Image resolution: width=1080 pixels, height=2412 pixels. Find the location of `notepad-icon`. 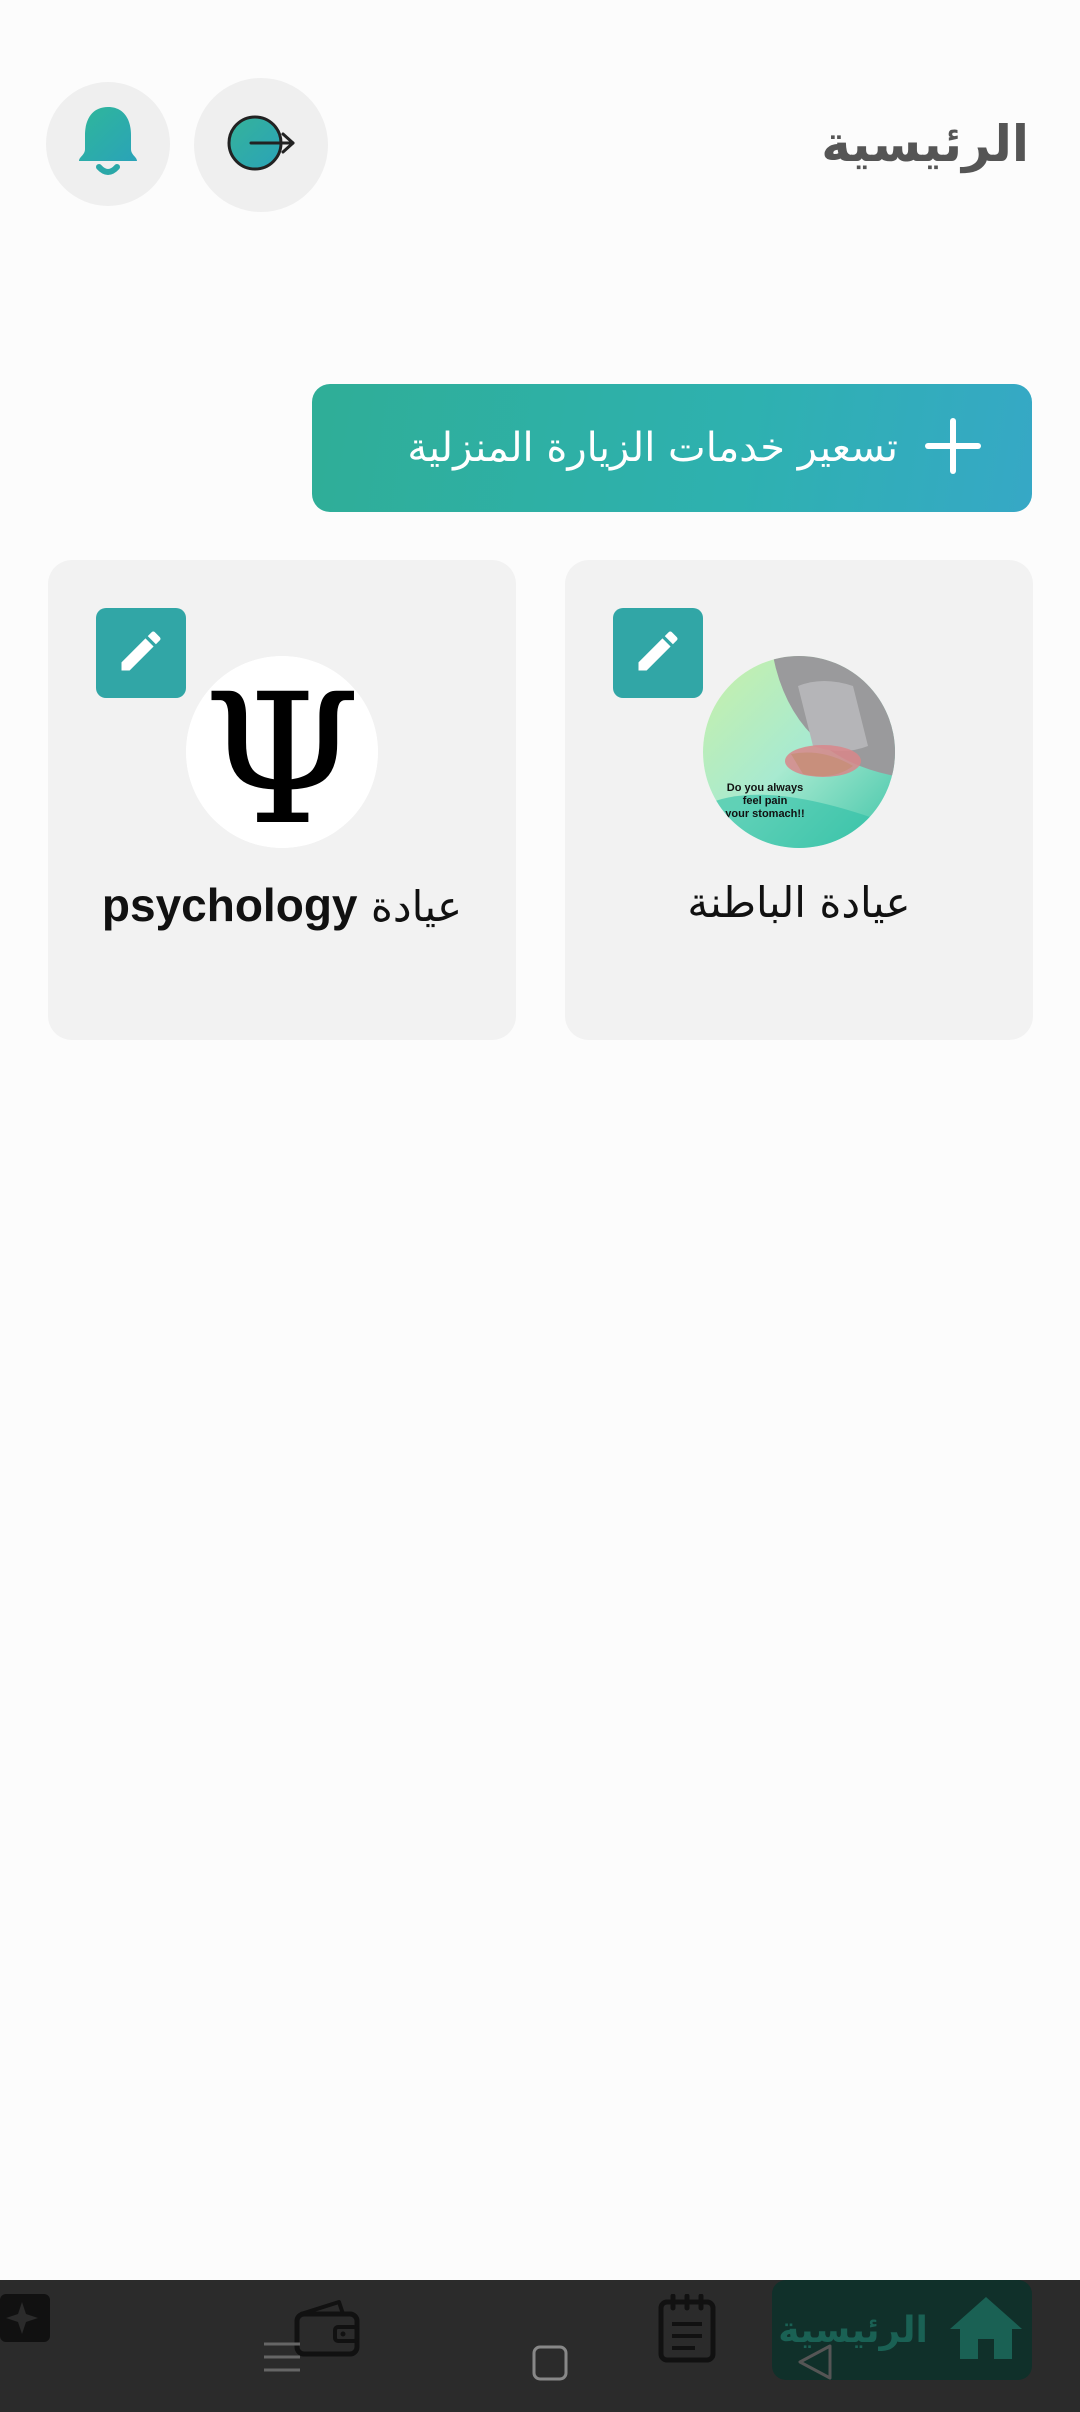

notepad-icon is located at coordinates (687, 2330).